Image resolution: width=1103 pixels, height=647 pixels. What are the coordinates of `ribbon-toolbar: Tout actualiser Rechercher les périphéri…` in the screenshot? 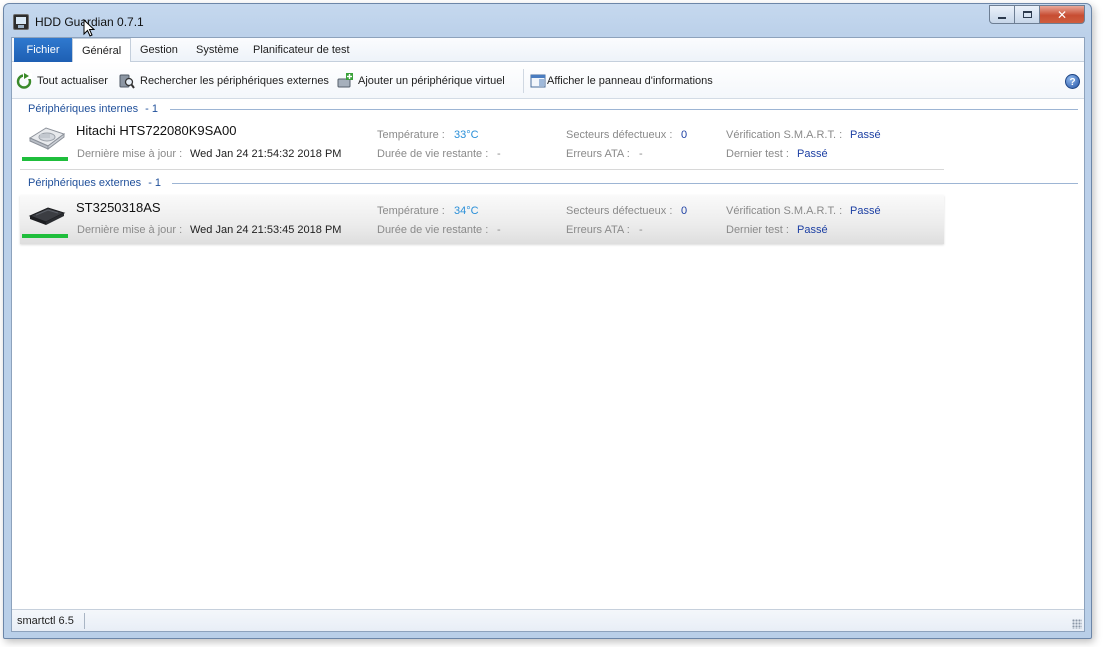 It's located at (548, 80).